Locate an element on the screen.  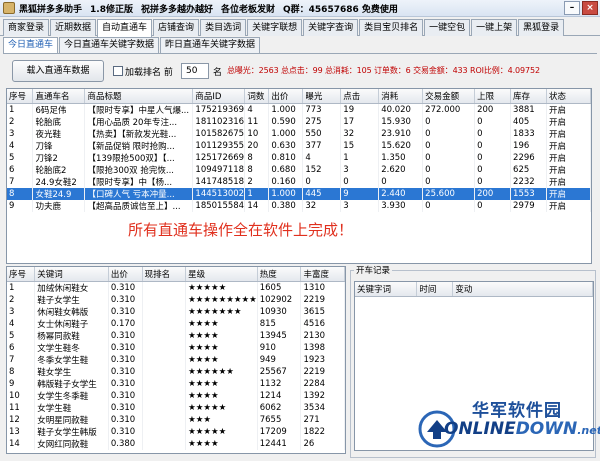
table-cell: 949 is located at coordinates (279, 359).